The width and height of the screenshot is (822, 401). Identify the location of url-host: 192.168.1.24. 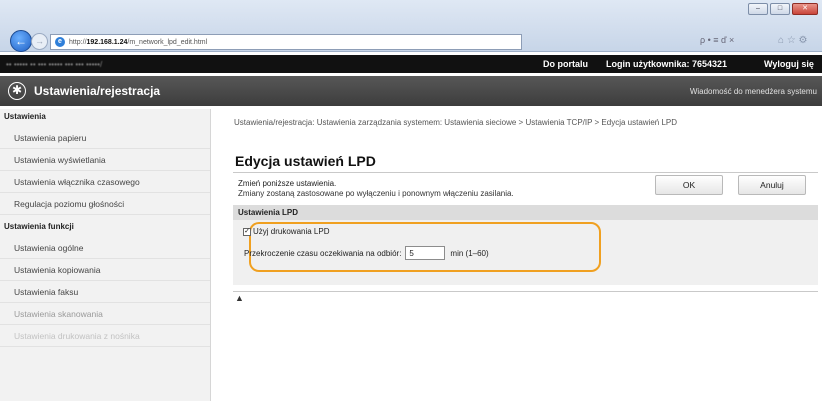
(107, 42).